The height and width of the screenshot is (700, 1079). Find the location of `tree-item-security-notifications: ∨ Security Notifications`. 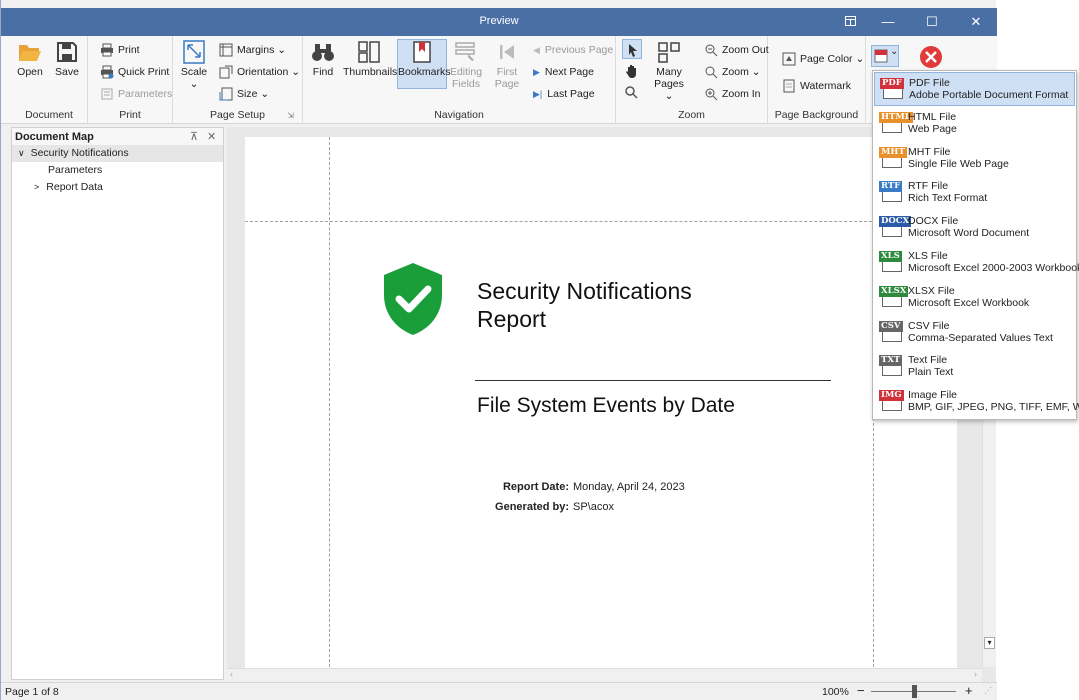

tree-item-security-notifications: ∨ Security Notifications is located at coordinates (117, 153).